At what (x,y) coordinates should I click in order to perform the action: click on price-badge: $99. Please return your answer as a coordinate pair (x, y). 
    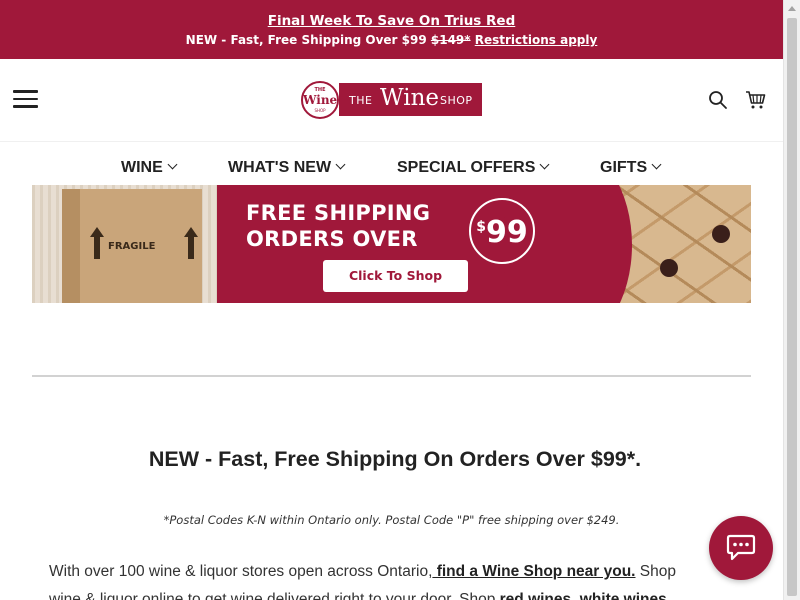
    Looking at the image, I should click on (502, 231).